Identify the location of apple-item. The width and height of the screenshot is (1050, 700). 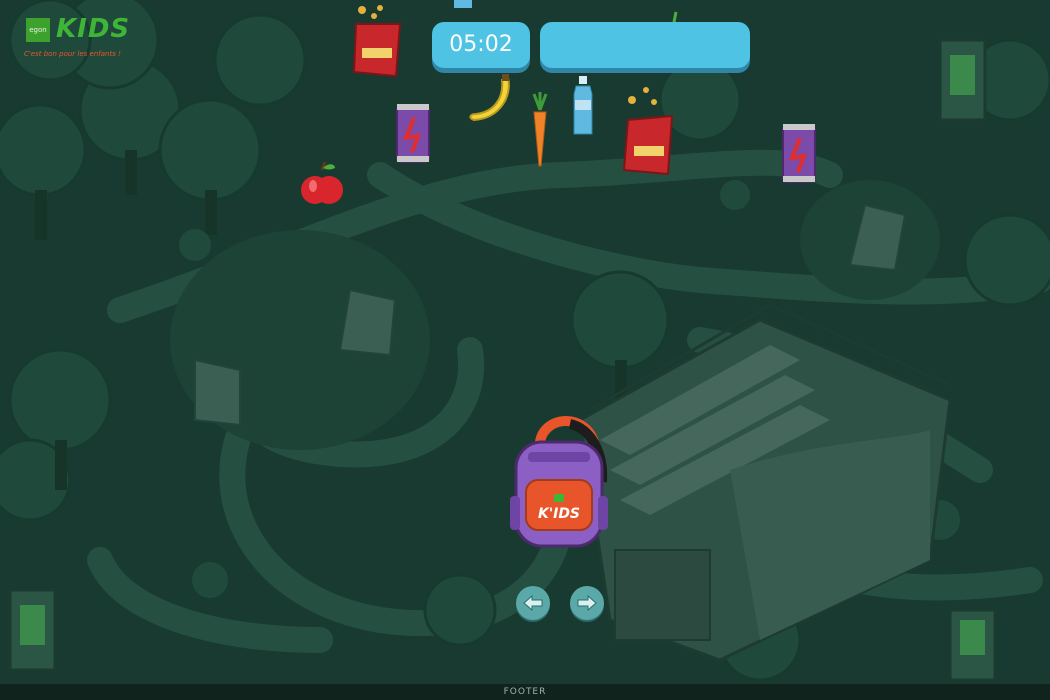
(322, 186).